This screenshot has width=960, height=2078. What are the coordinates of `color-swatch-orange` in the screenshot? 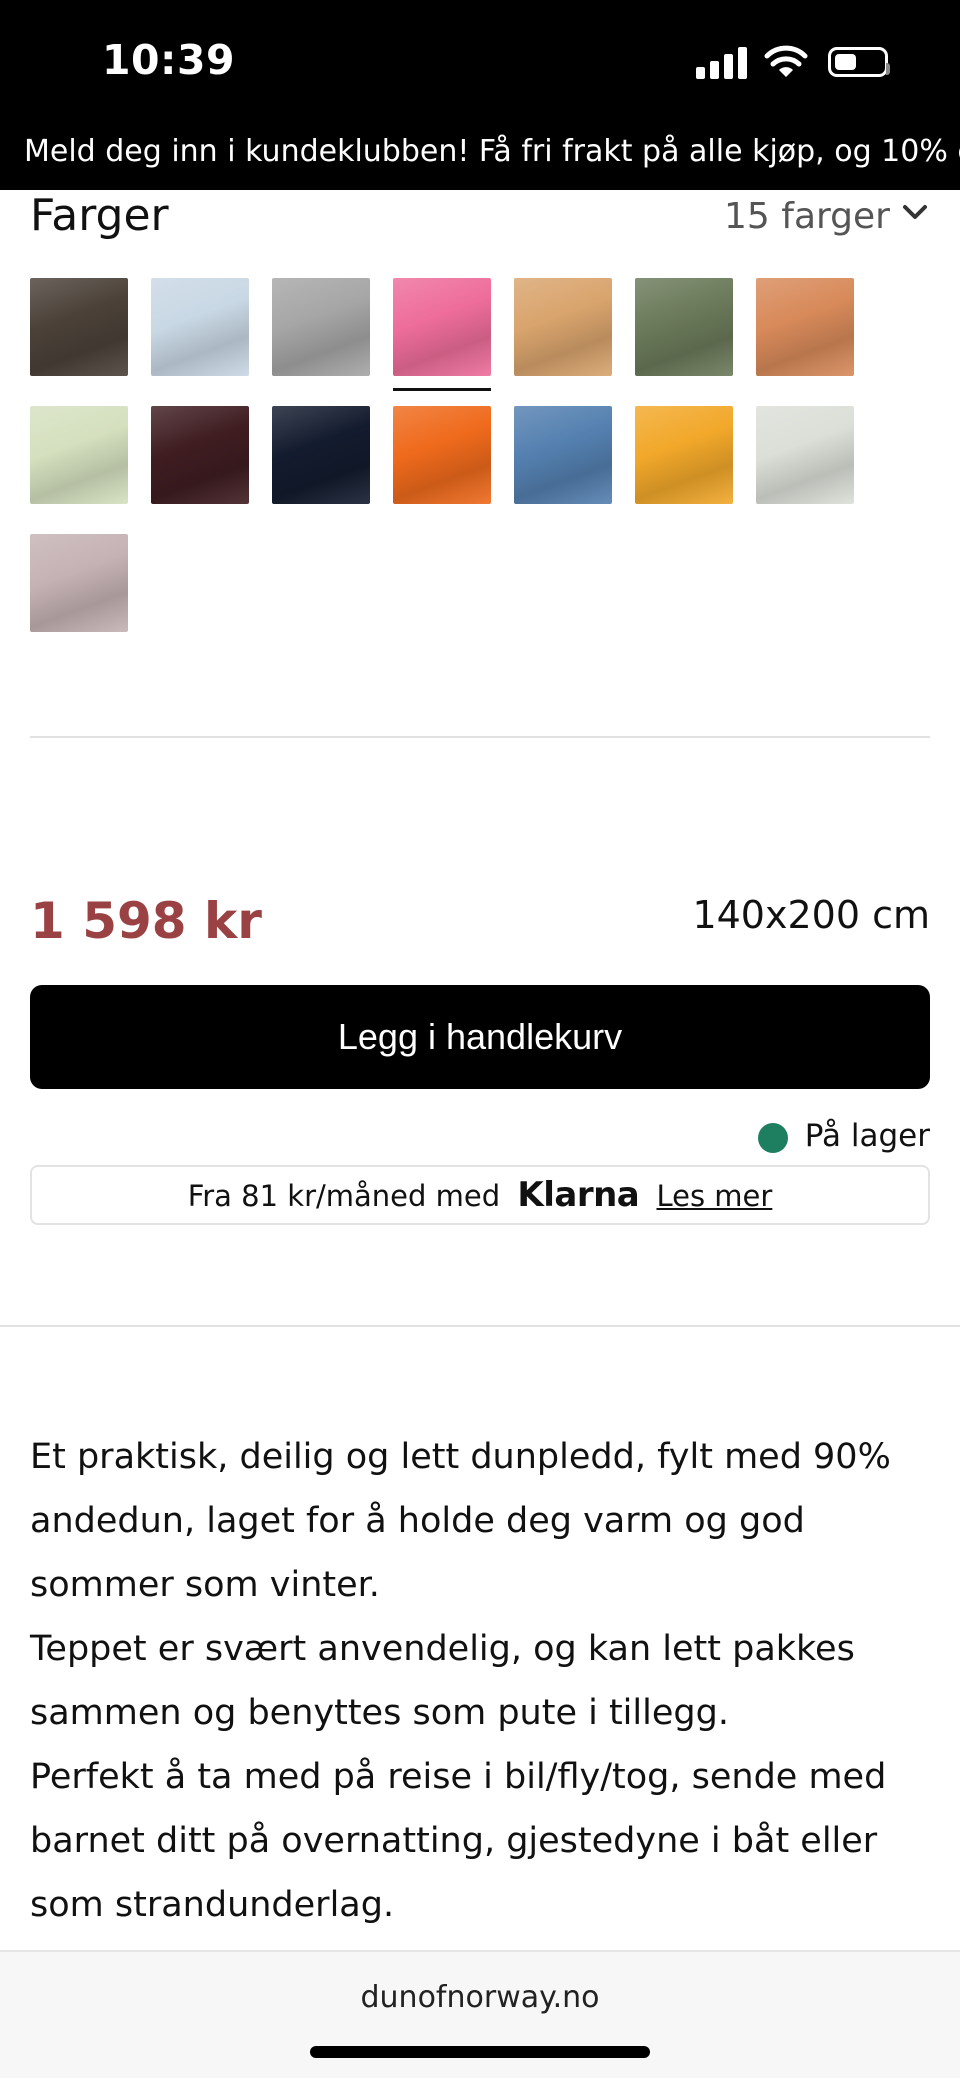 It's located at (442, 455).